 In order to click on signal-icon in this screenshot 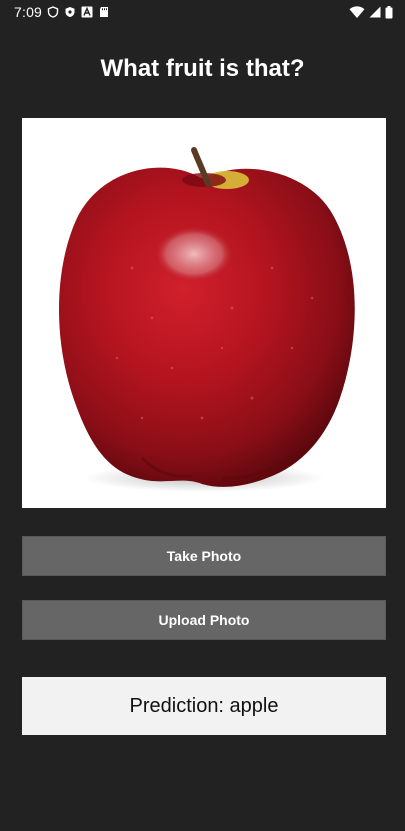, I will do `click(375, 12)`.